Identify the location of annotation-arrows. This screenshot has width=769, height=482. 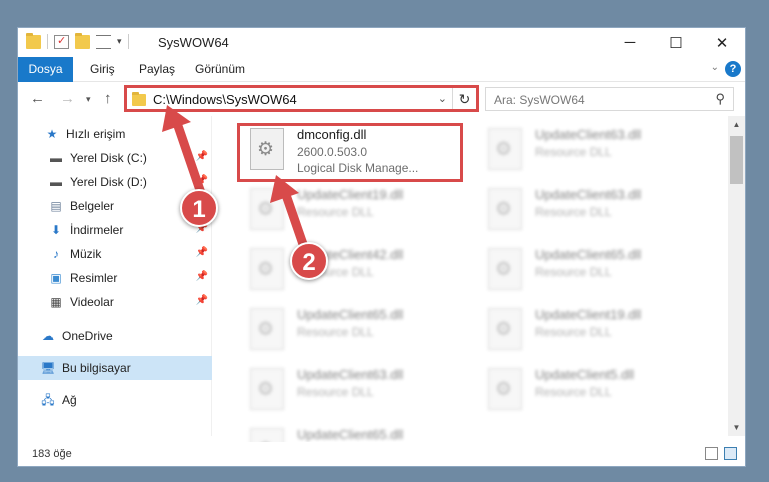
(236, 180).